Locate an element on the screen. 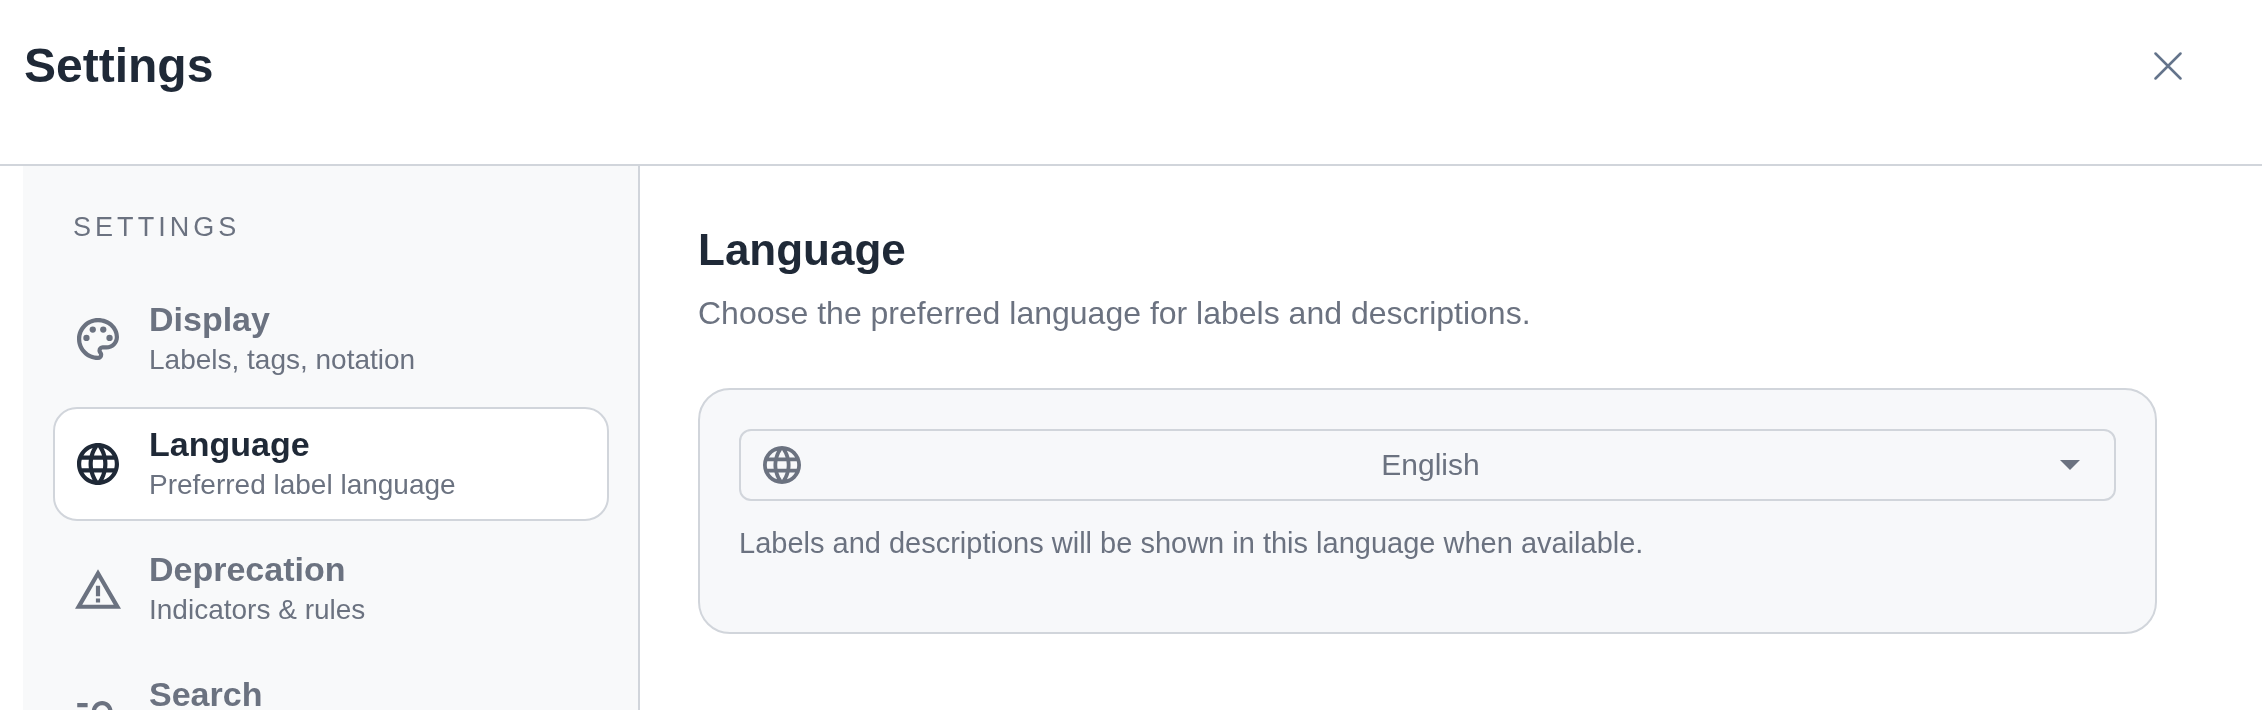 The width and height of the screenshot is (2262, 710). item-subtitle: Preferred label language is located at coordinates (302, 485).